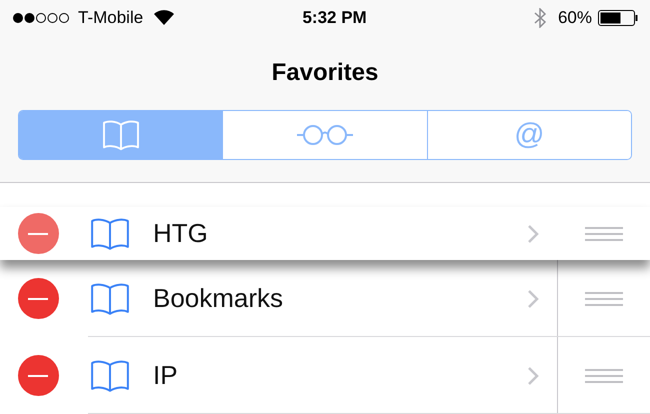 This screenshot has width=650, height=414. I want to click on signal-strength-icon, so click(41, 18).